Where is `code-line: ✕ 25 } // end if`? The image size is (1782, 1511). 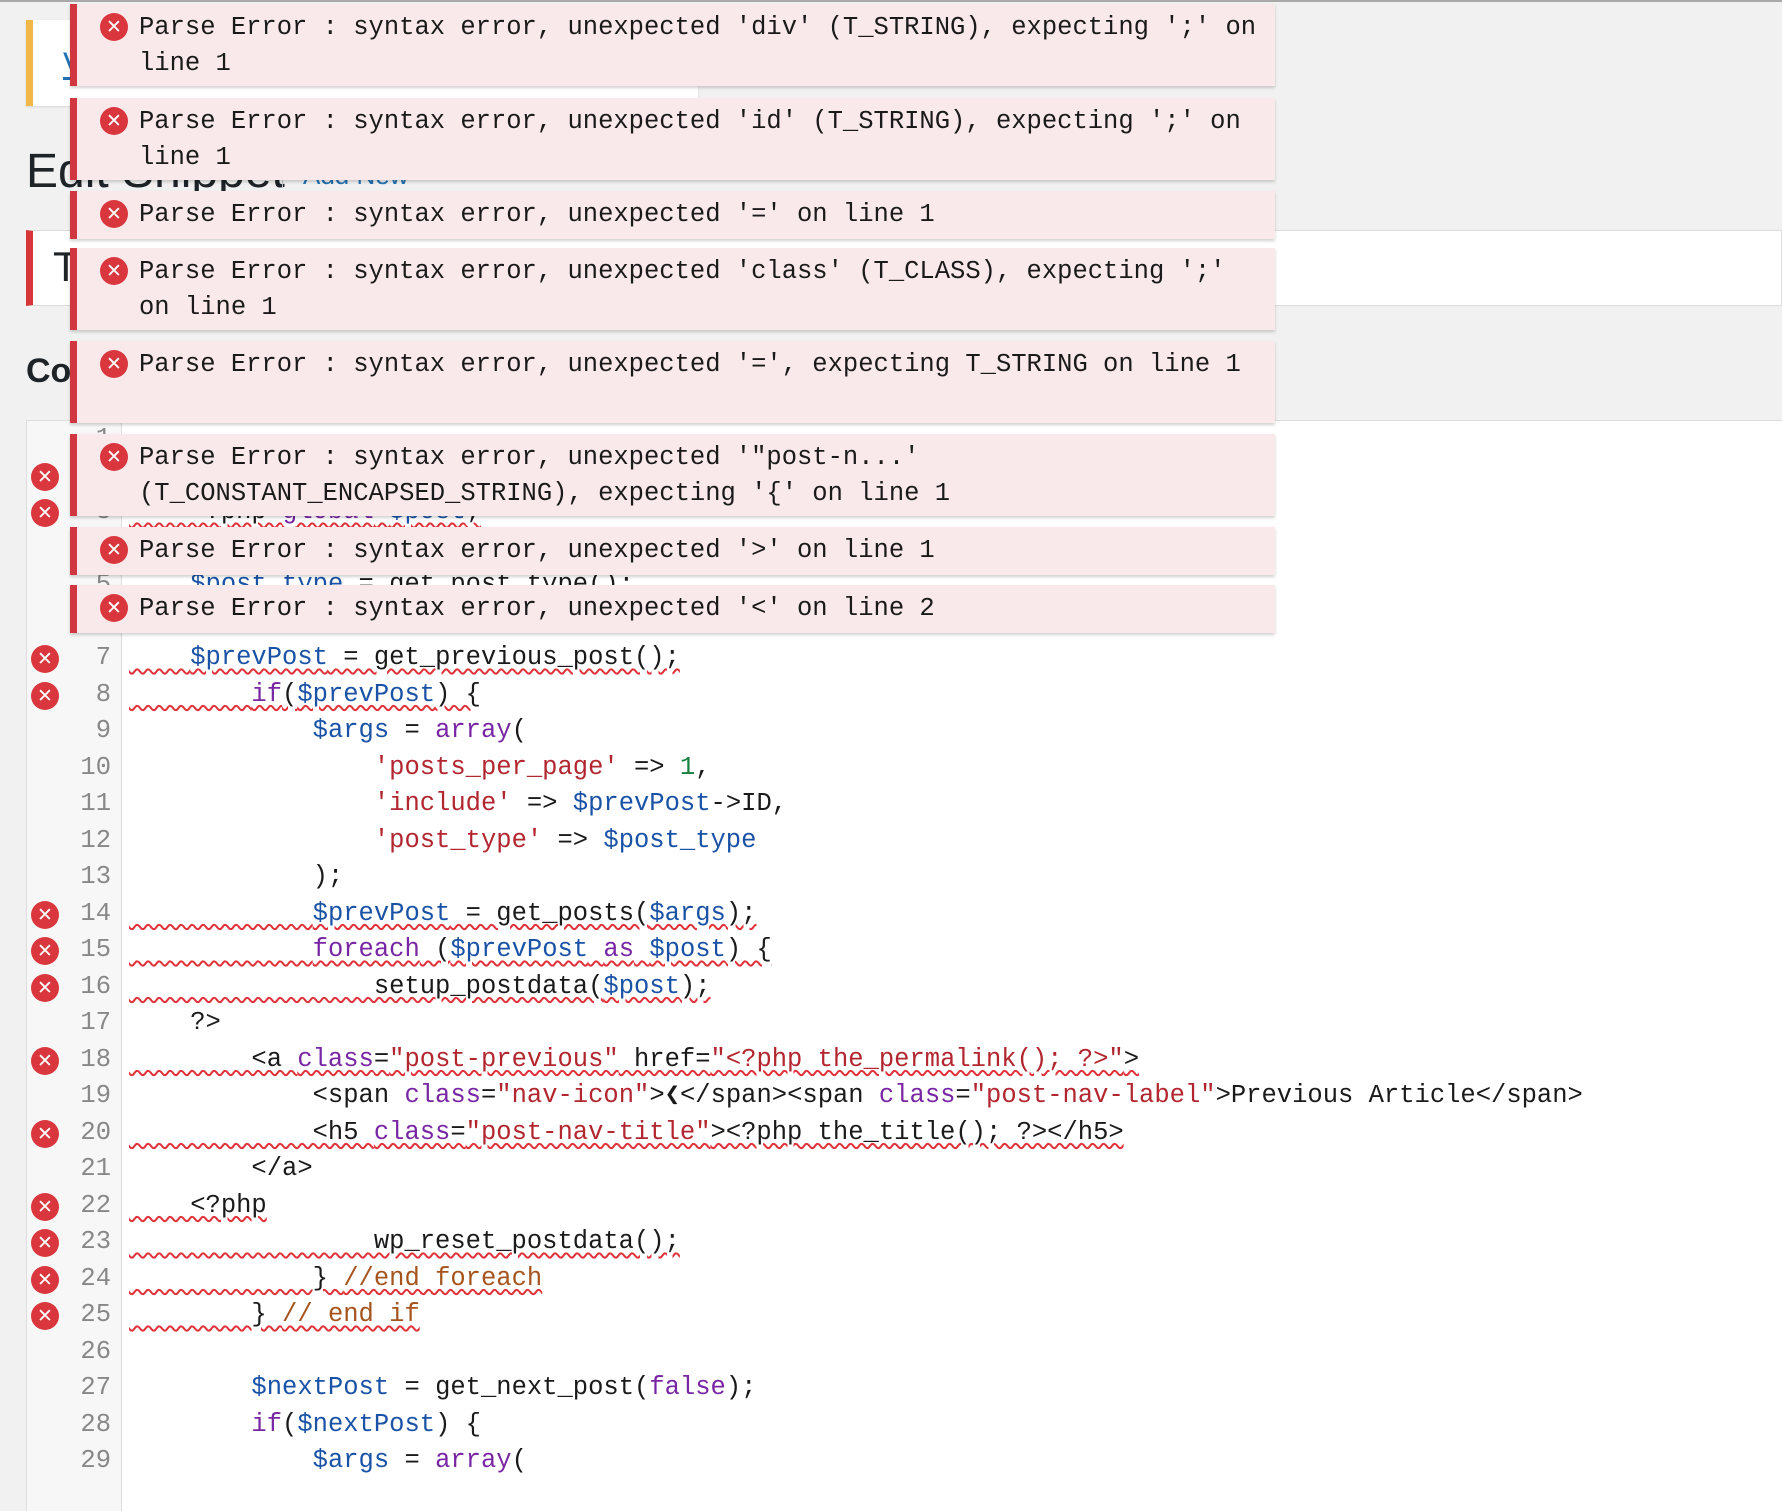 code-line: ✕ 25 } // end if is located at coordinates (904, 1315).